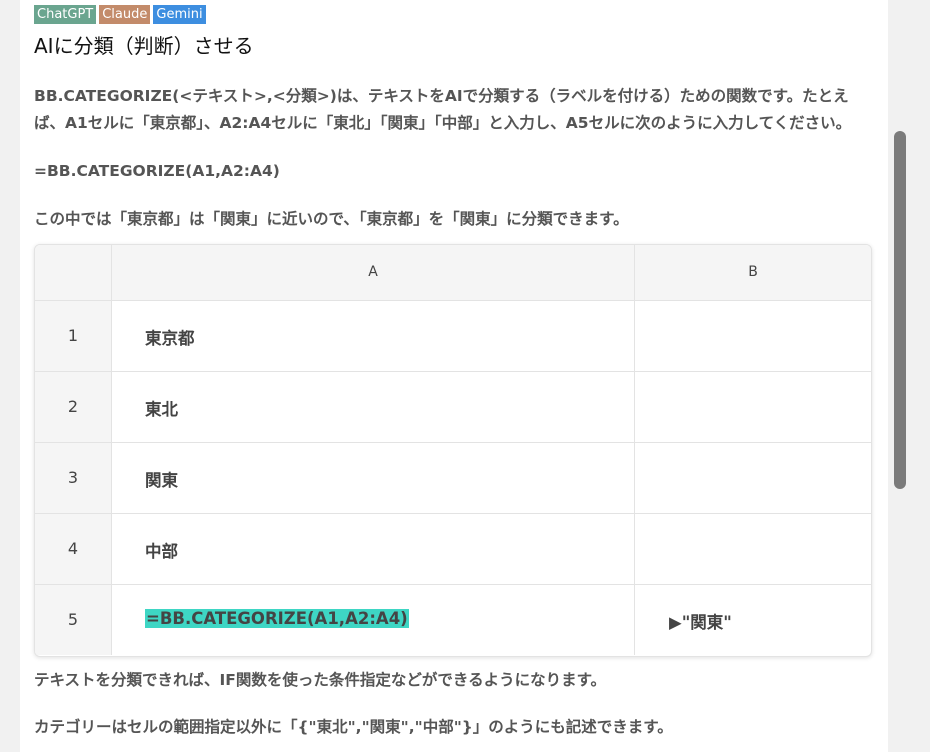  Describe the element at coordinates (144, 46) in the screenshot. I see `page-title: AIに分類（判断）させる` at that location.